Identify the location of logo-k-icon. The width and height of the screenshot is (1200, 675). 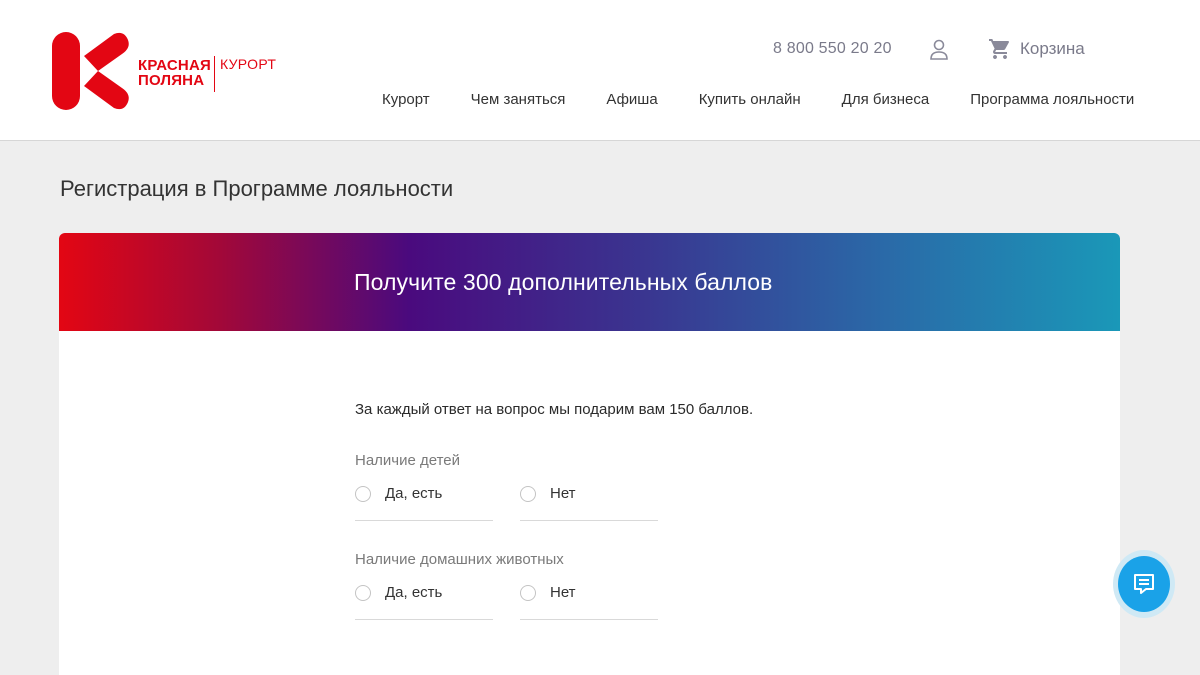
(90, 71).